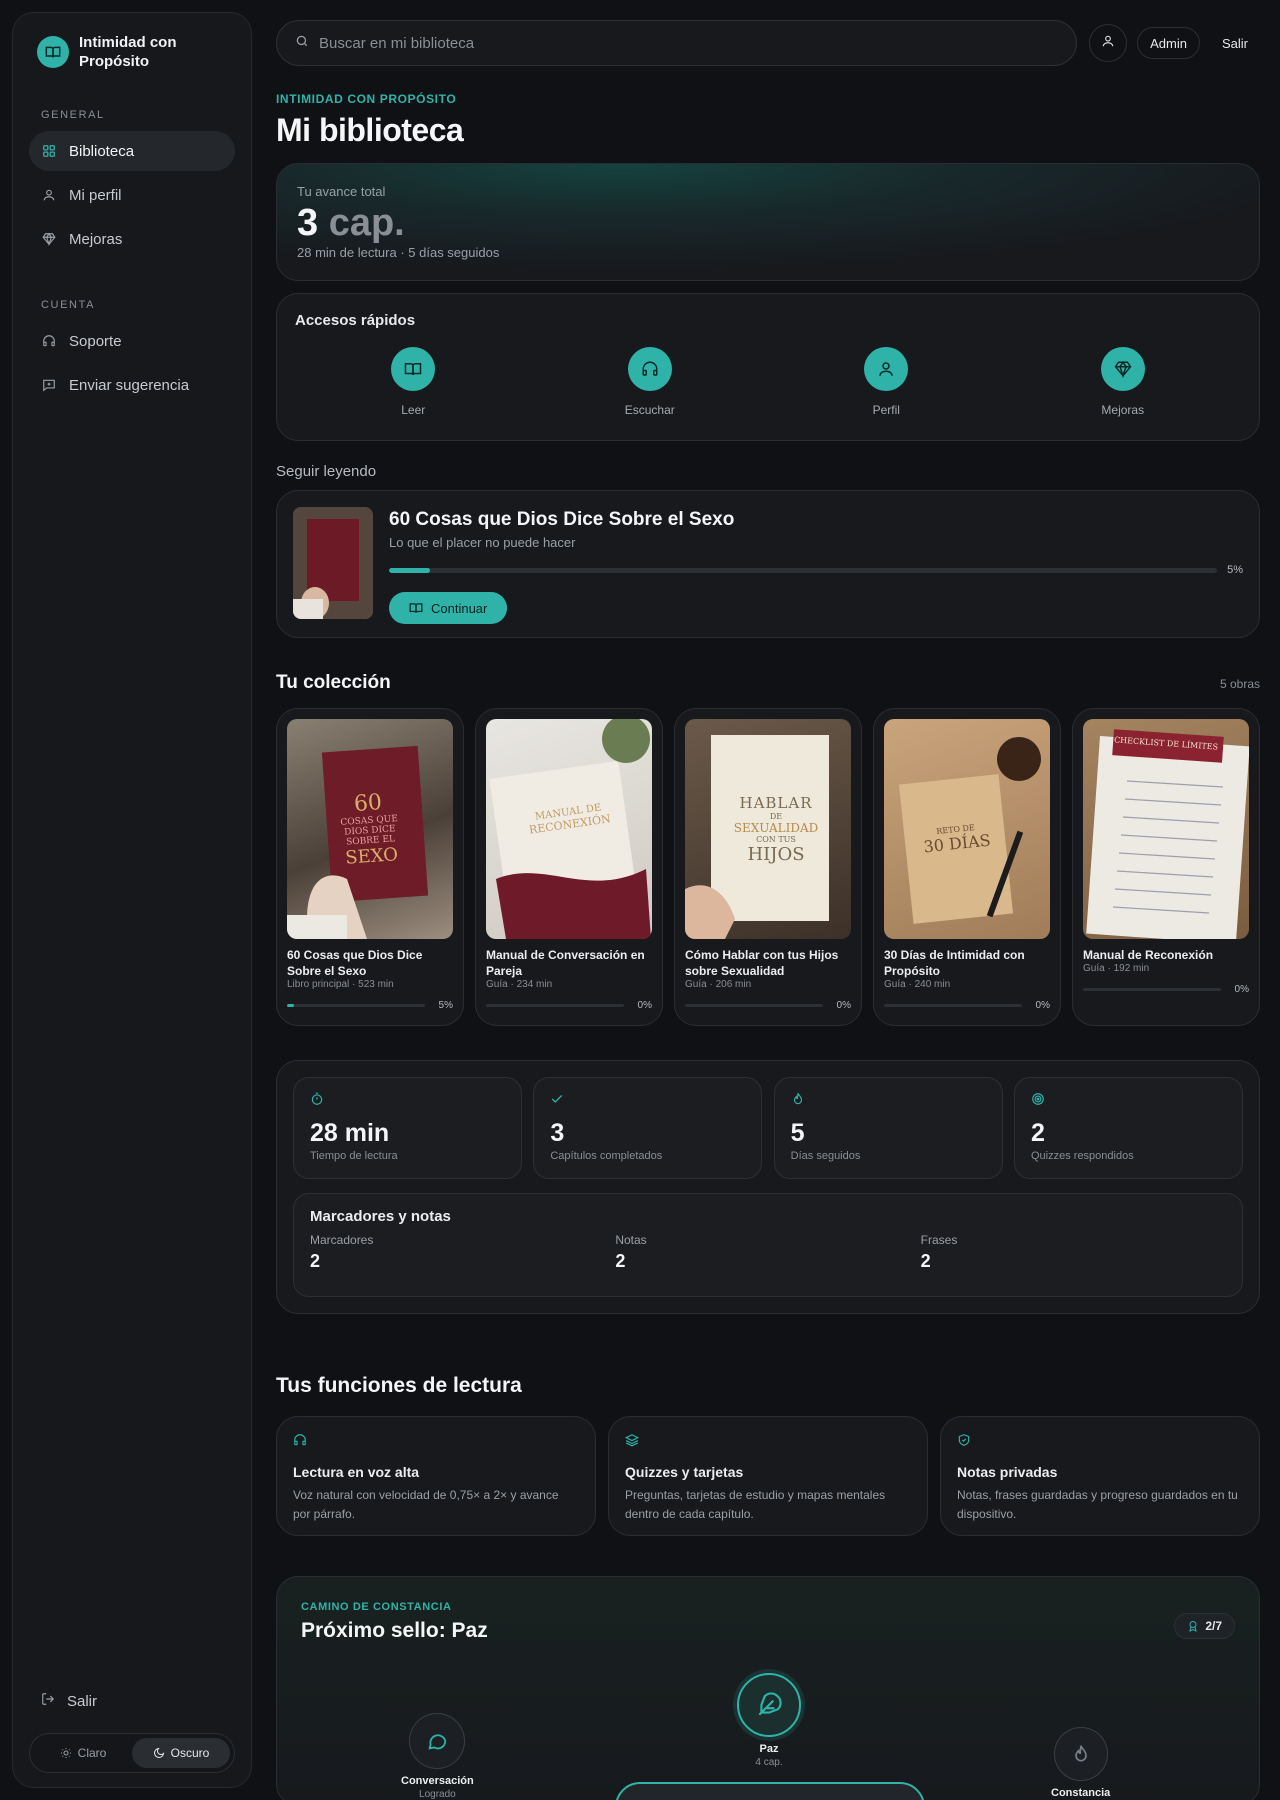 Image resolution: width=1280 pixels, height=1800 pixels. Describe the element at coordinates (1080, 1754) in the screenshot. I see `flame-icon` at that location.